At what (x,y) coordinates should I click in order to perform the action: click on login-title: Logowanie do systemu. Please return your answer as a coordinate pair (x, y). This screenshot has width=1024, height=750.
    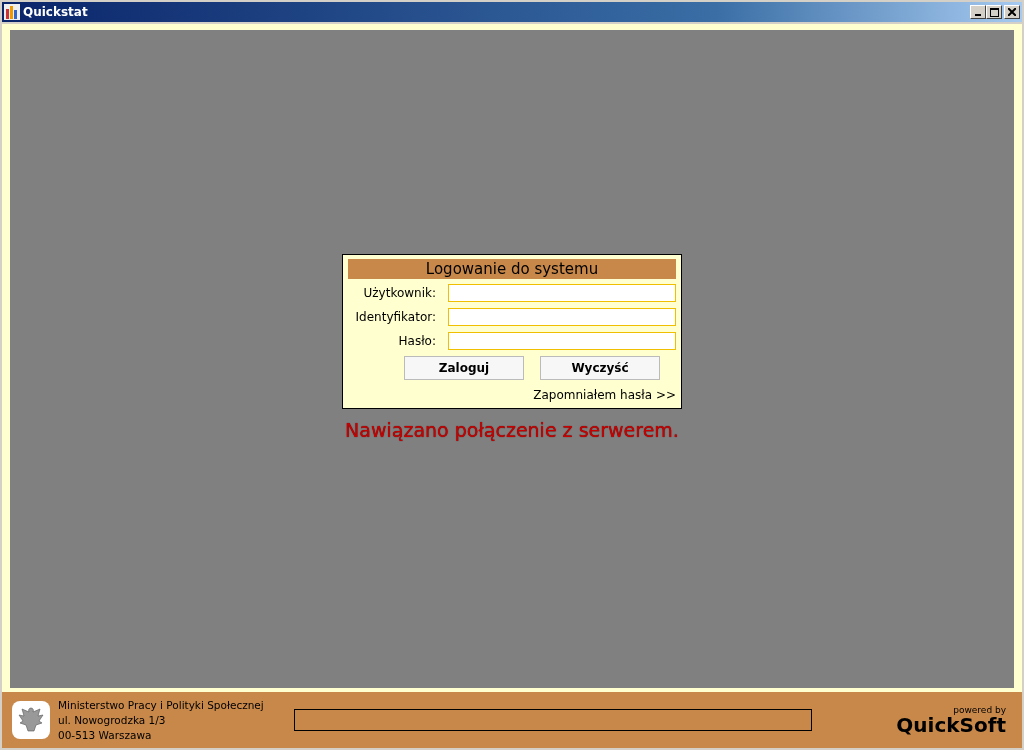
    Looking at the image, I should click on (512, 268).